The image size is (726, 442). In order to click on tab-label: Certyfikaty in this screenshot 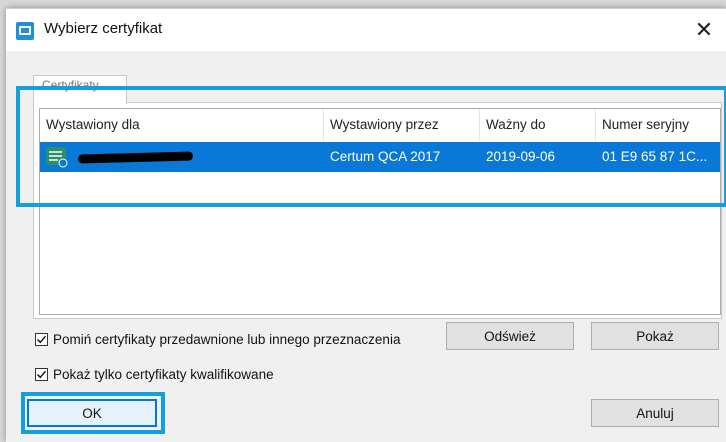, I will do `click(70, 85)`.